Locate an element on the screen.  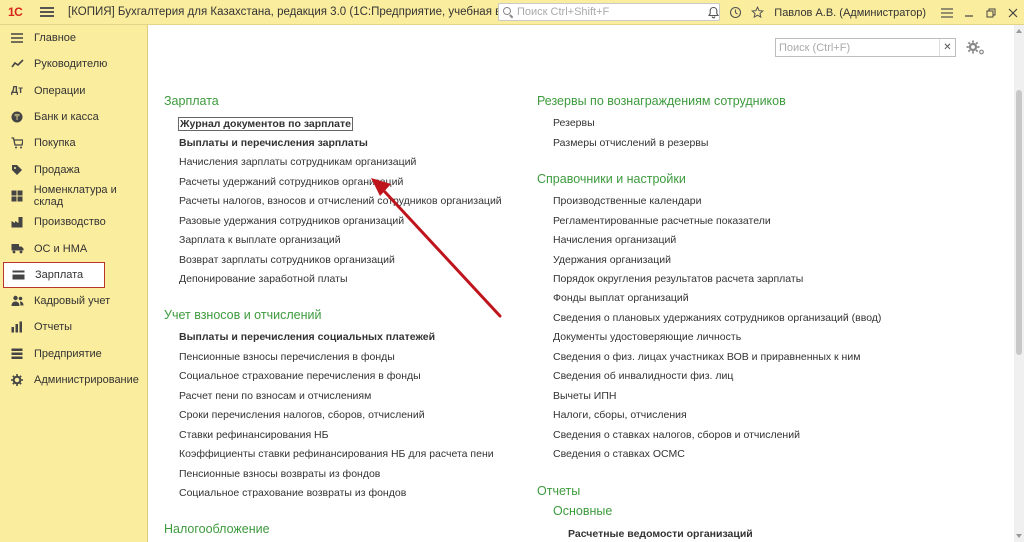
subsection-main-reports-title: Основные is located at coordinates (583, 511).